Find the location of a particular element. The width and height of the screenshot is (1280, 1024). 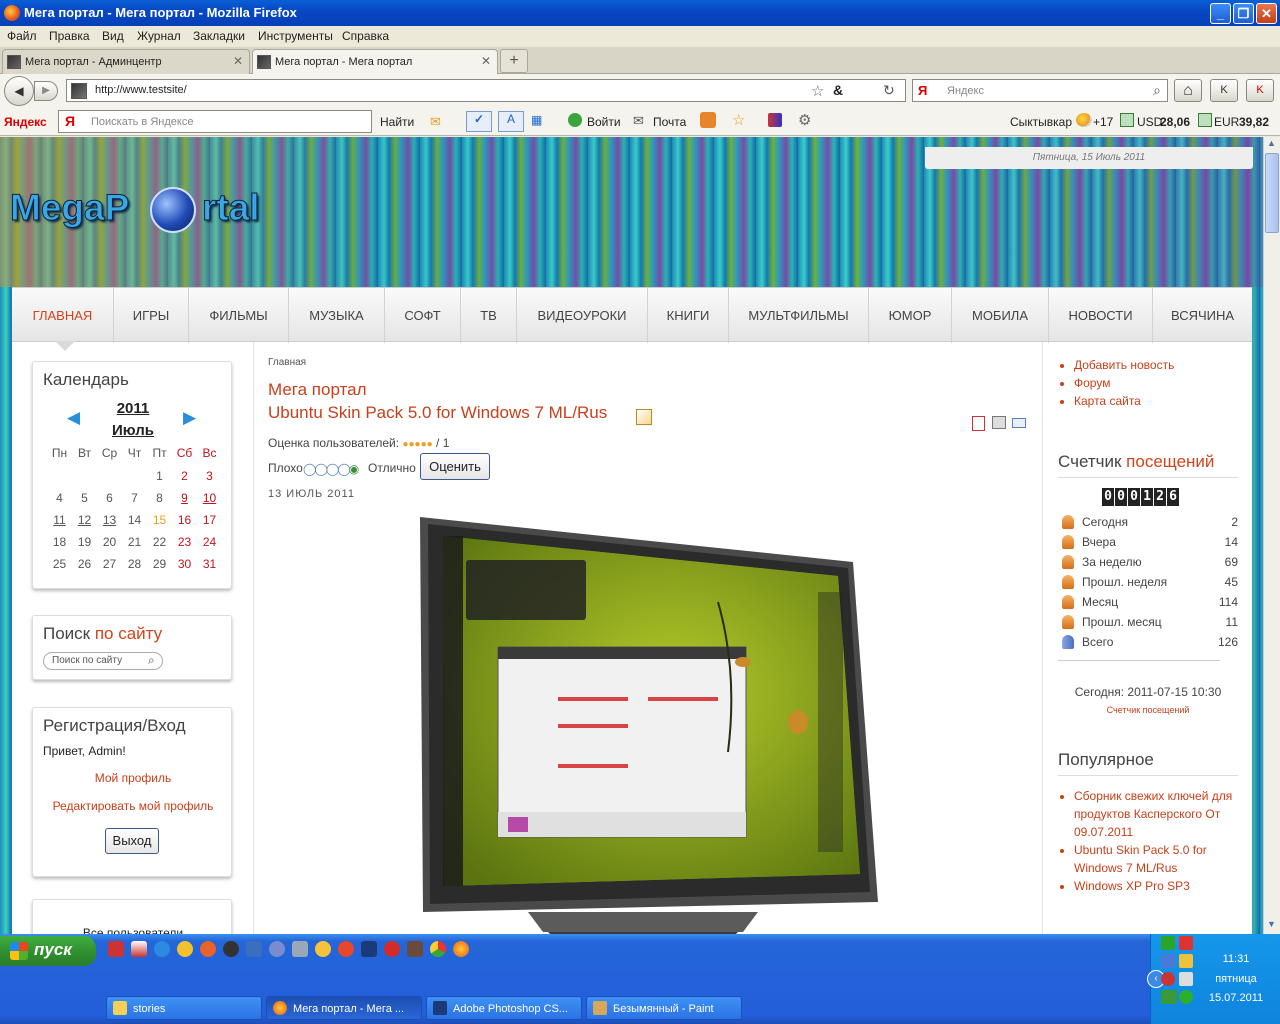

bookmark-star-icon: ☆ is located at coordinates (817, 91).